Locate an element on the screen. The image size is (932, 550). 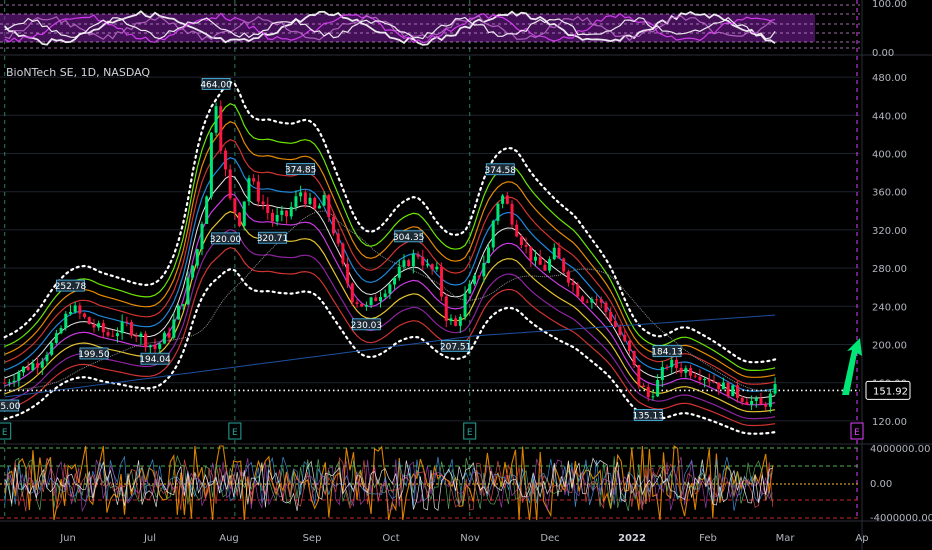
price-label: 135.13 is located at coordinates (648, 416).